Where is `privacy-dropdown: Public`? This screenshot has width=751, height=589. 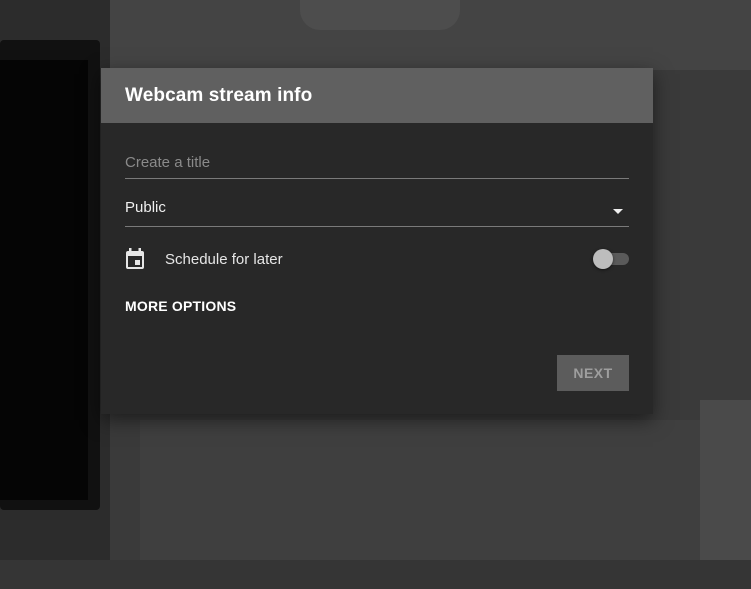
privacy-dropdown: Public is located at coordinates (377, 211).